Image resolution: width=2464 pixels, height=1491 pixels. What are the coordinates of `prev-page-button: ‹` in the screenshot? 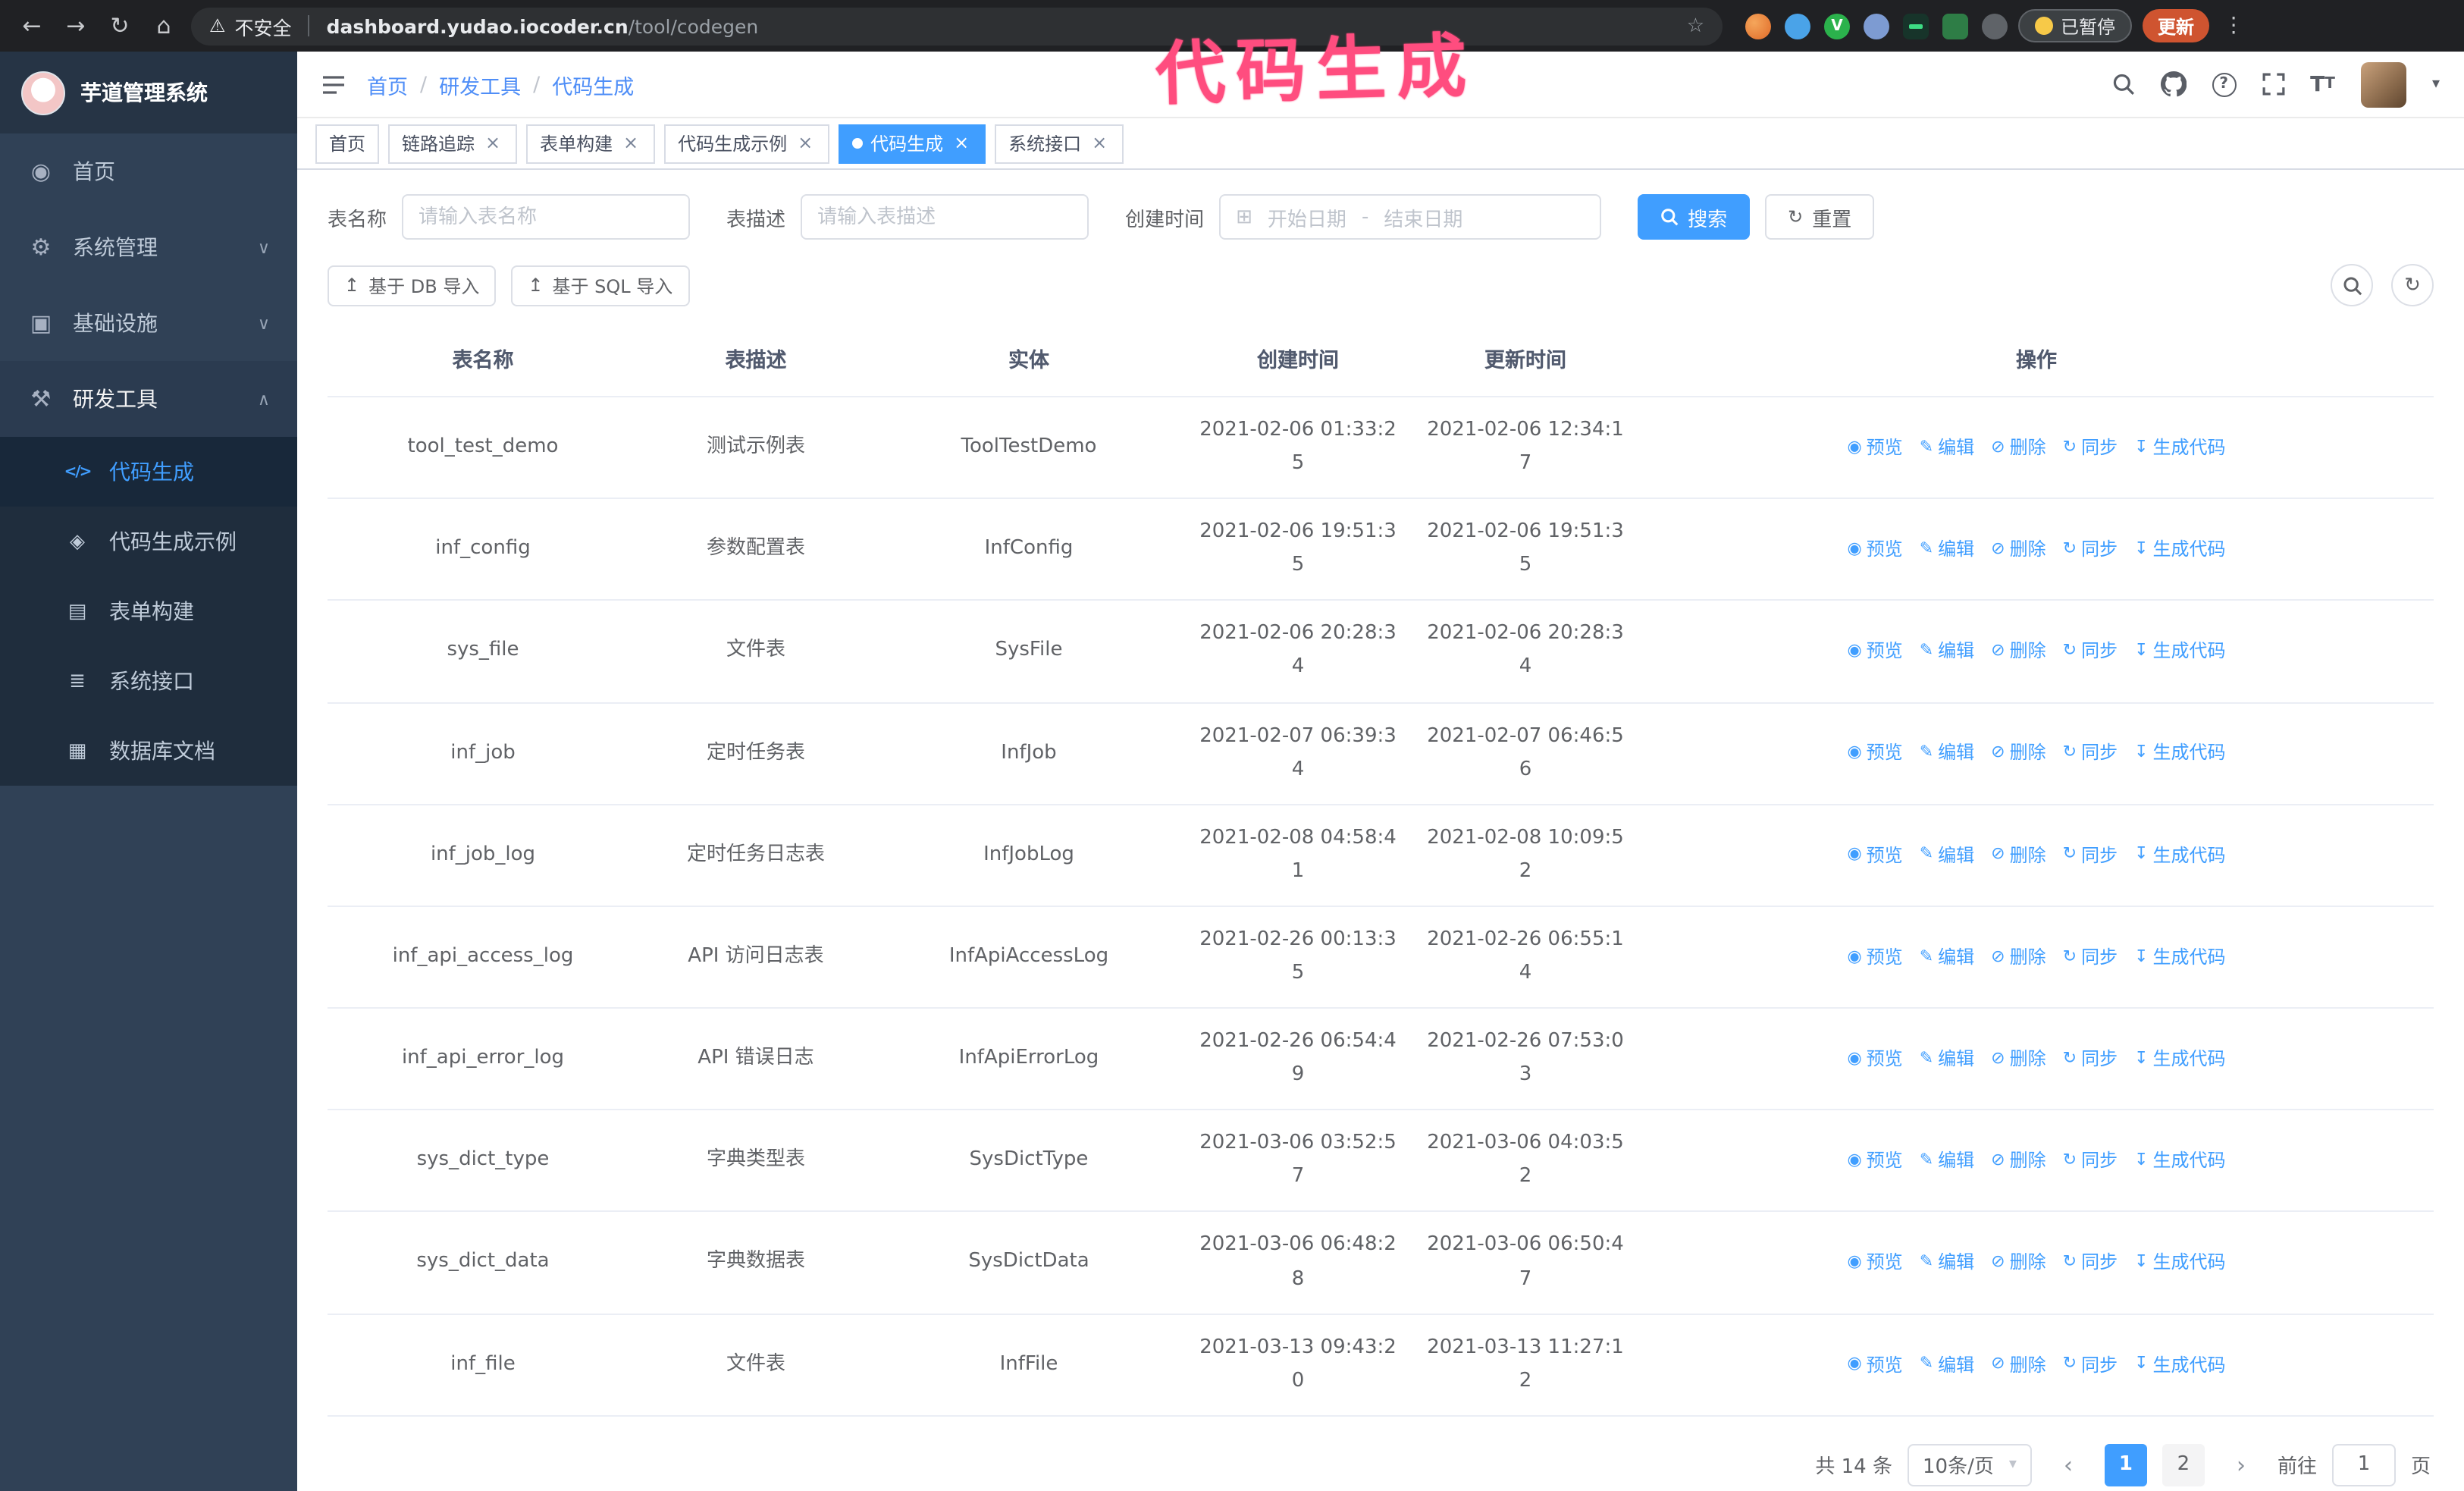 It's located at (2068, 1465).